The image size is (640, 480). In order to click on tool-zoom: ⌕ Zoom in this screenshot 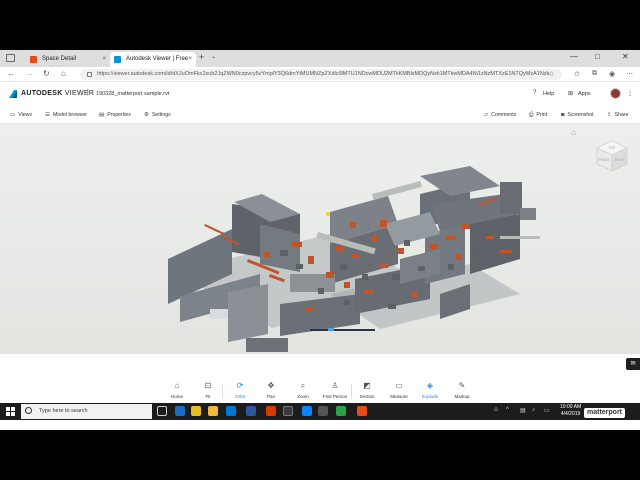, I will do `click(303, 390)`.